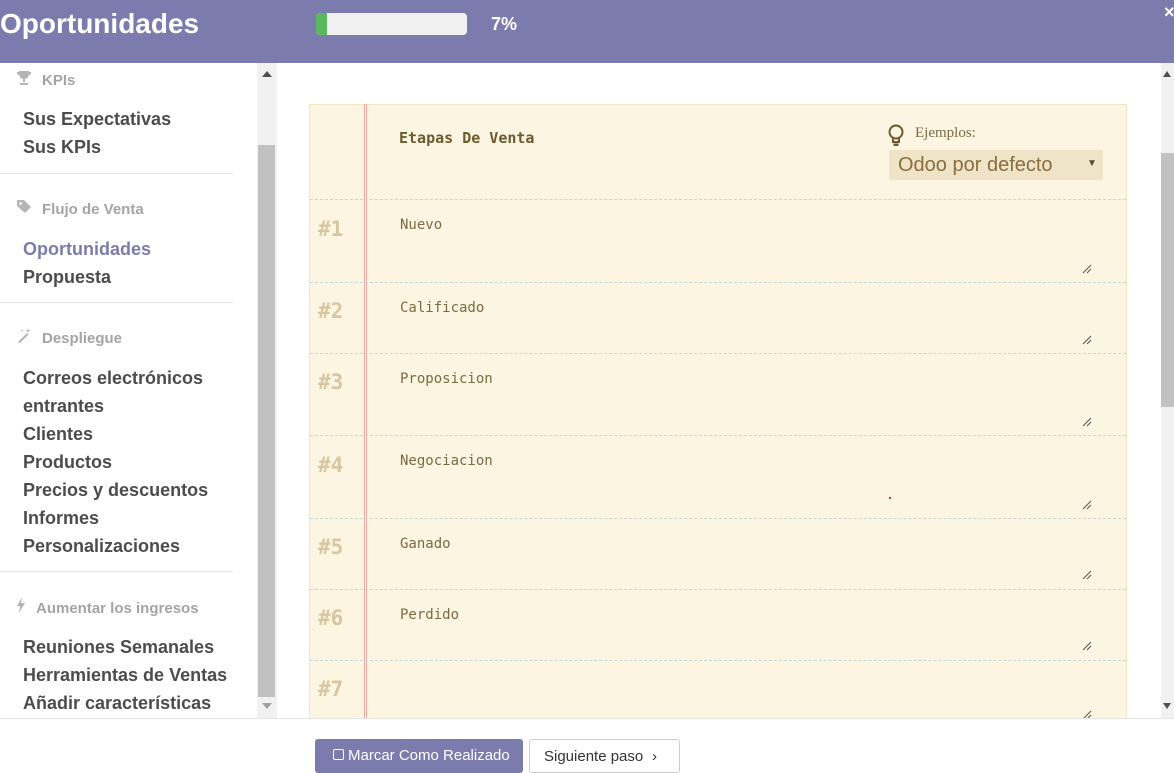  I want to click on stage-input-6: Perdido, so click(429, 615).